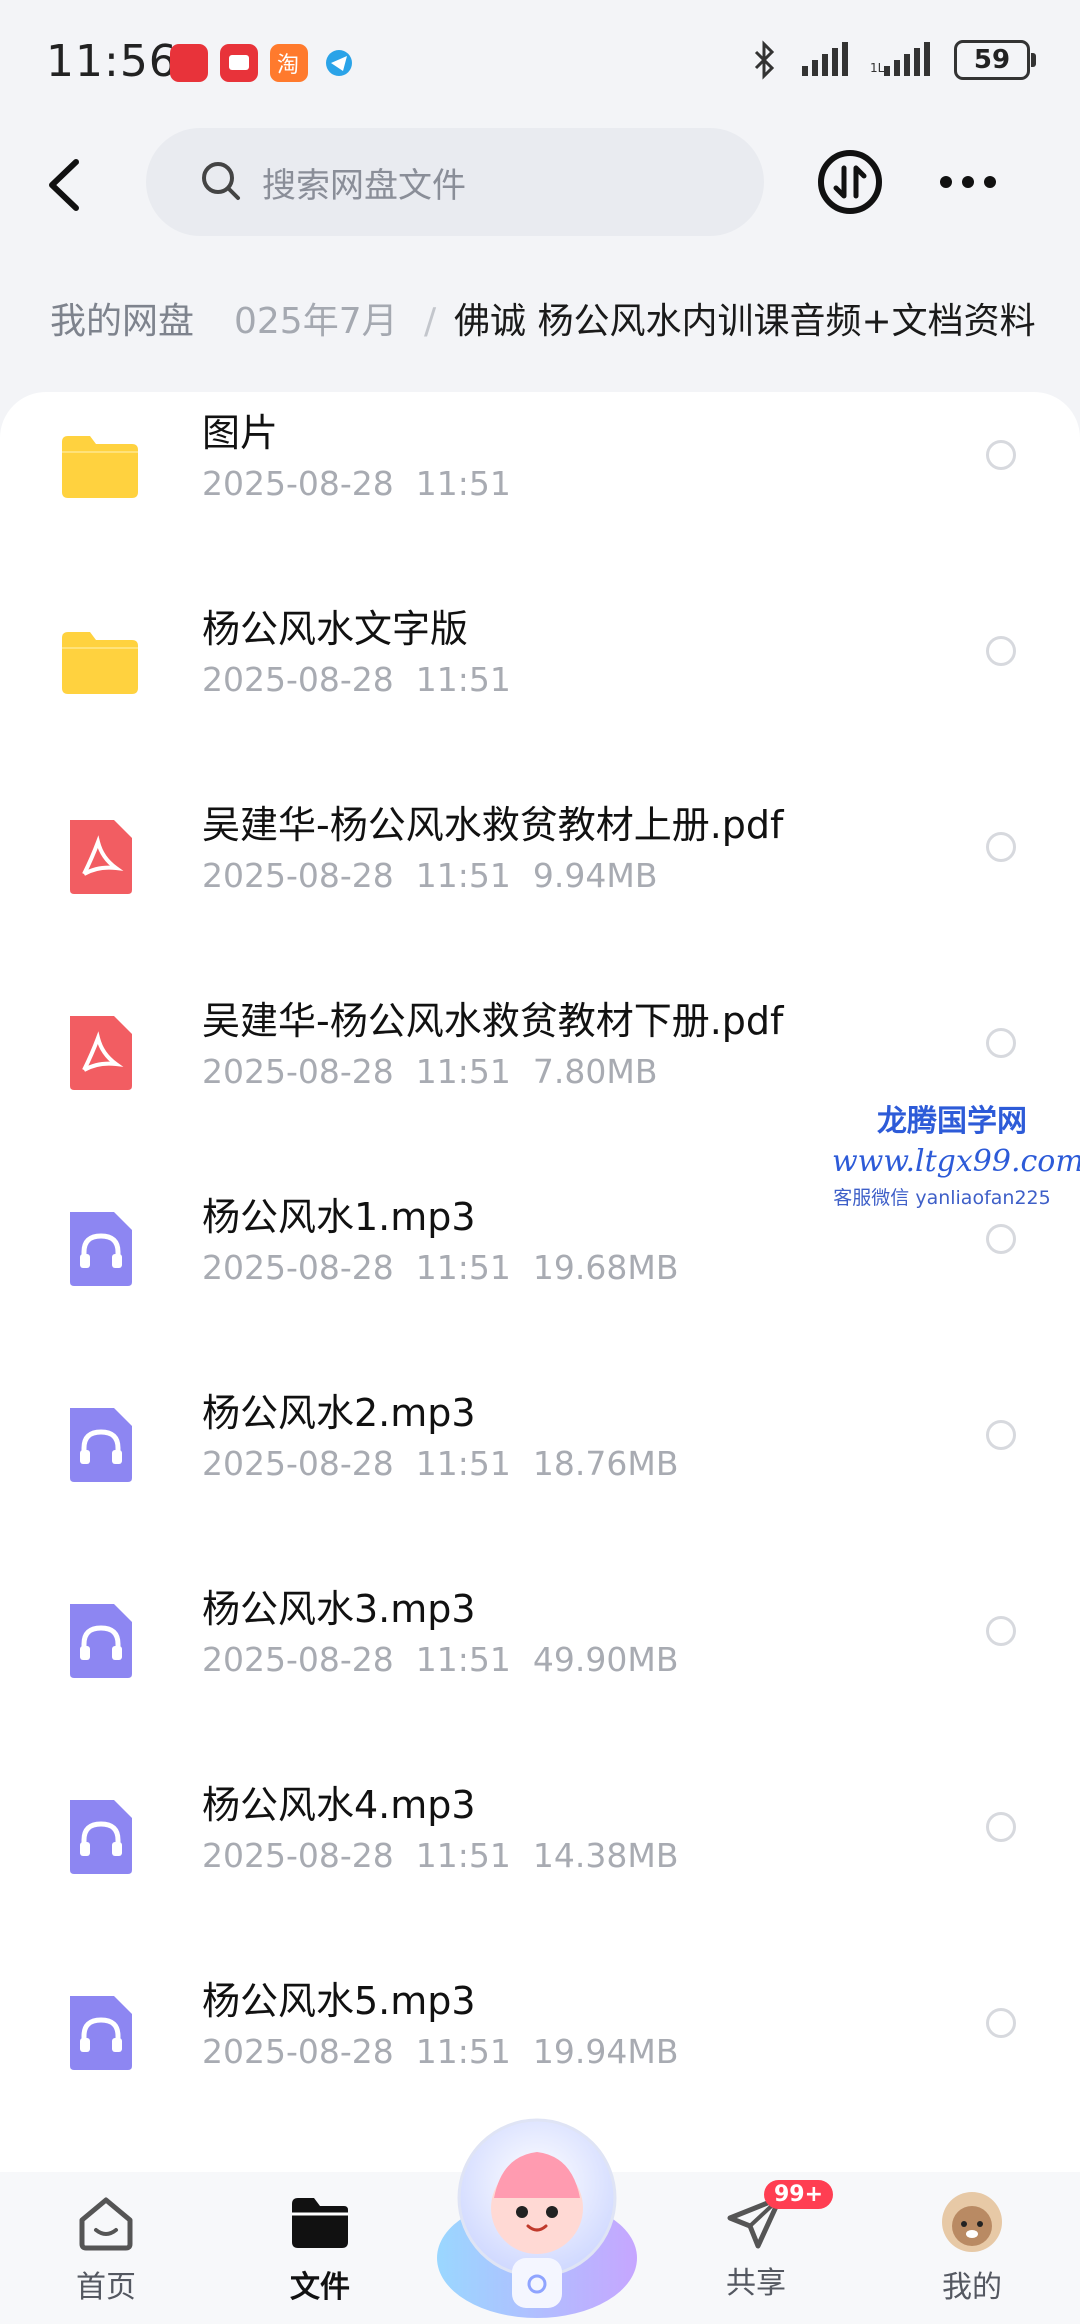  Describe the element at coordinates (952, 1121) in the screenshot. I see `watermark-title: 龙腾国学网` at that location.